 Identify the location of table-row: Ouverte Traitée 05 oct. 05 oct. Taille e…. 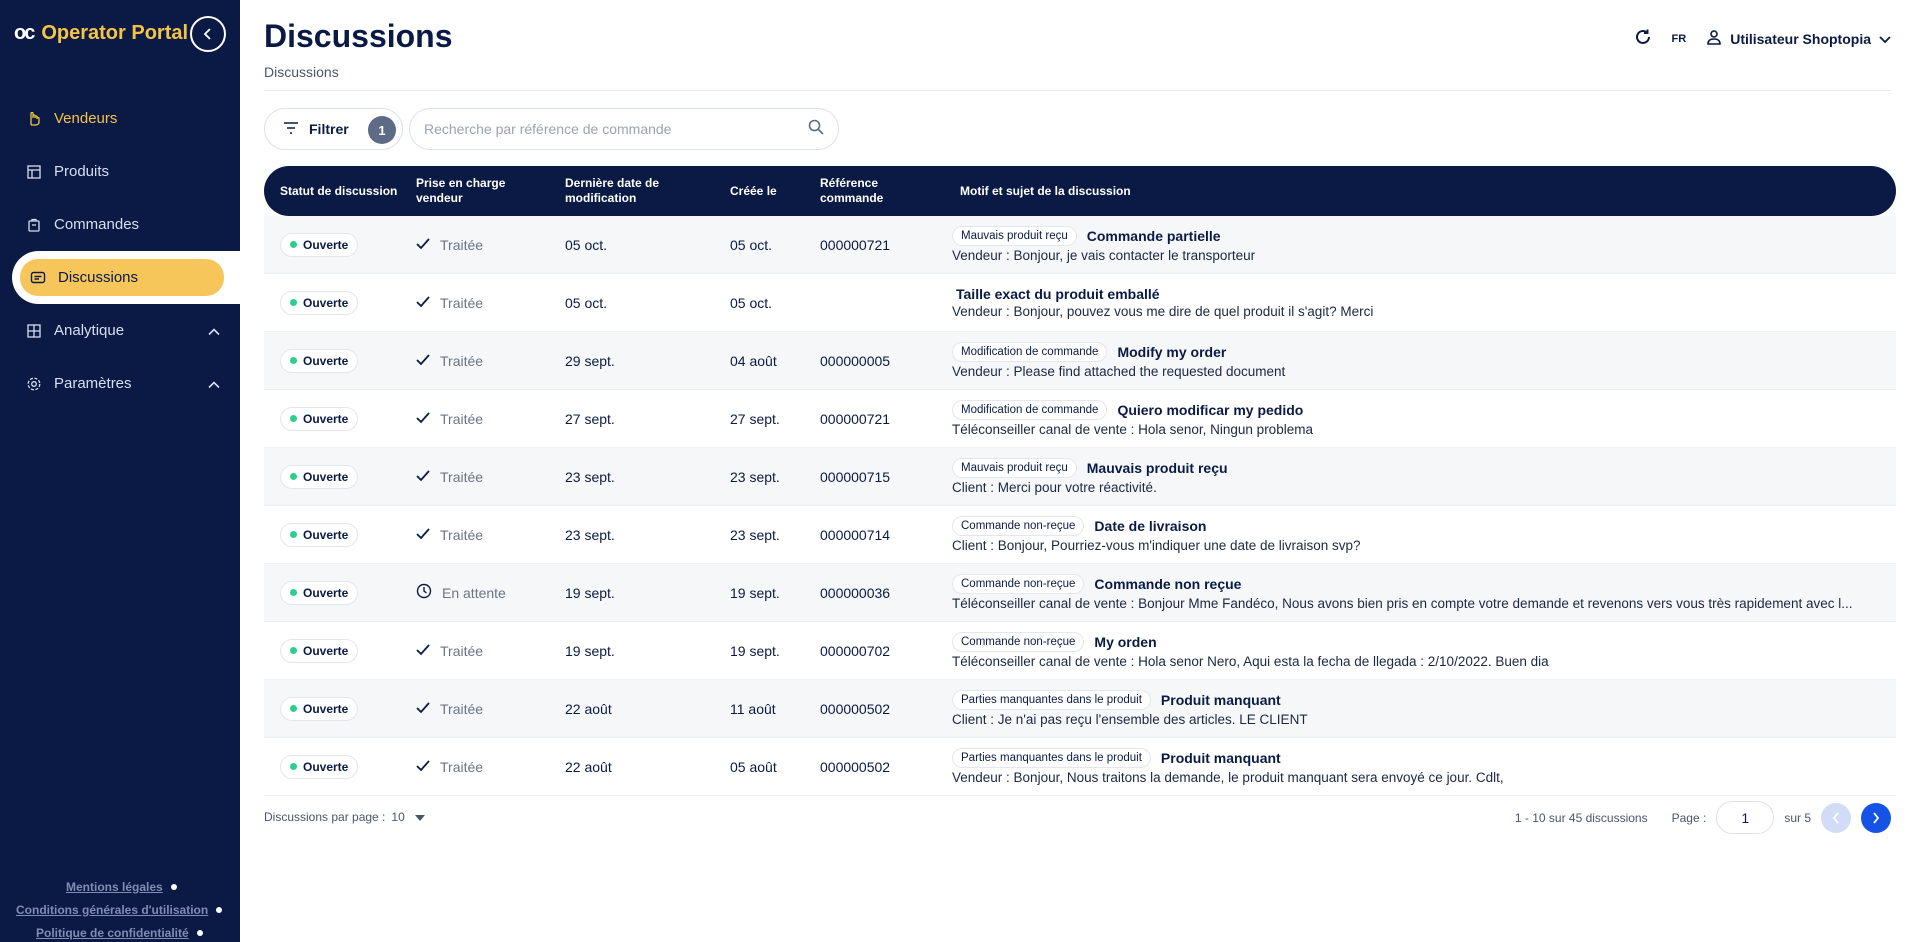
(1080, 303).